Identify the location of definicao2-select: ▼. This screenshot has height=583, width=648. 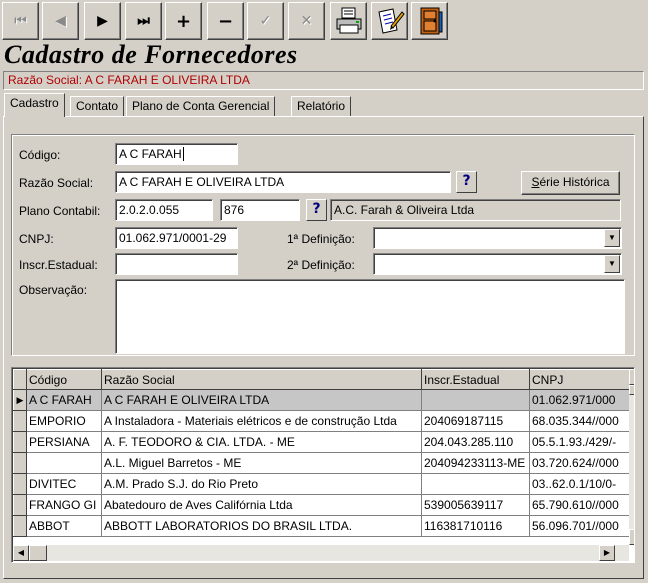
(497, 264).